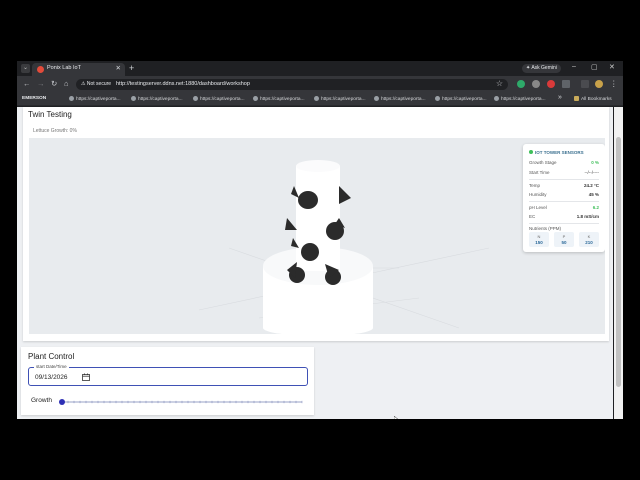 This screenshot has width=640, height=480. Describe the element at coordinates (535, 185) in the screenshot. I see `temp-label: Temp` at that location.